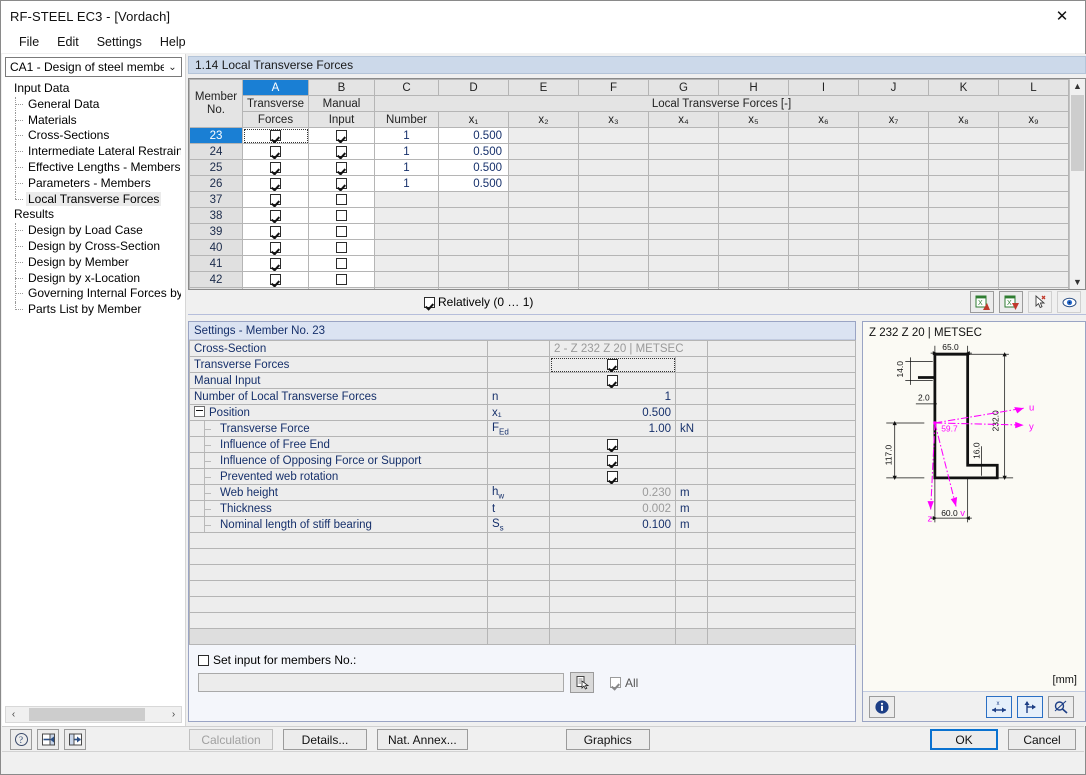 This screenshot has height=775, width=1086. I want to click on settings-row: Influence of Opposing Force or Support, so click(522, 461).